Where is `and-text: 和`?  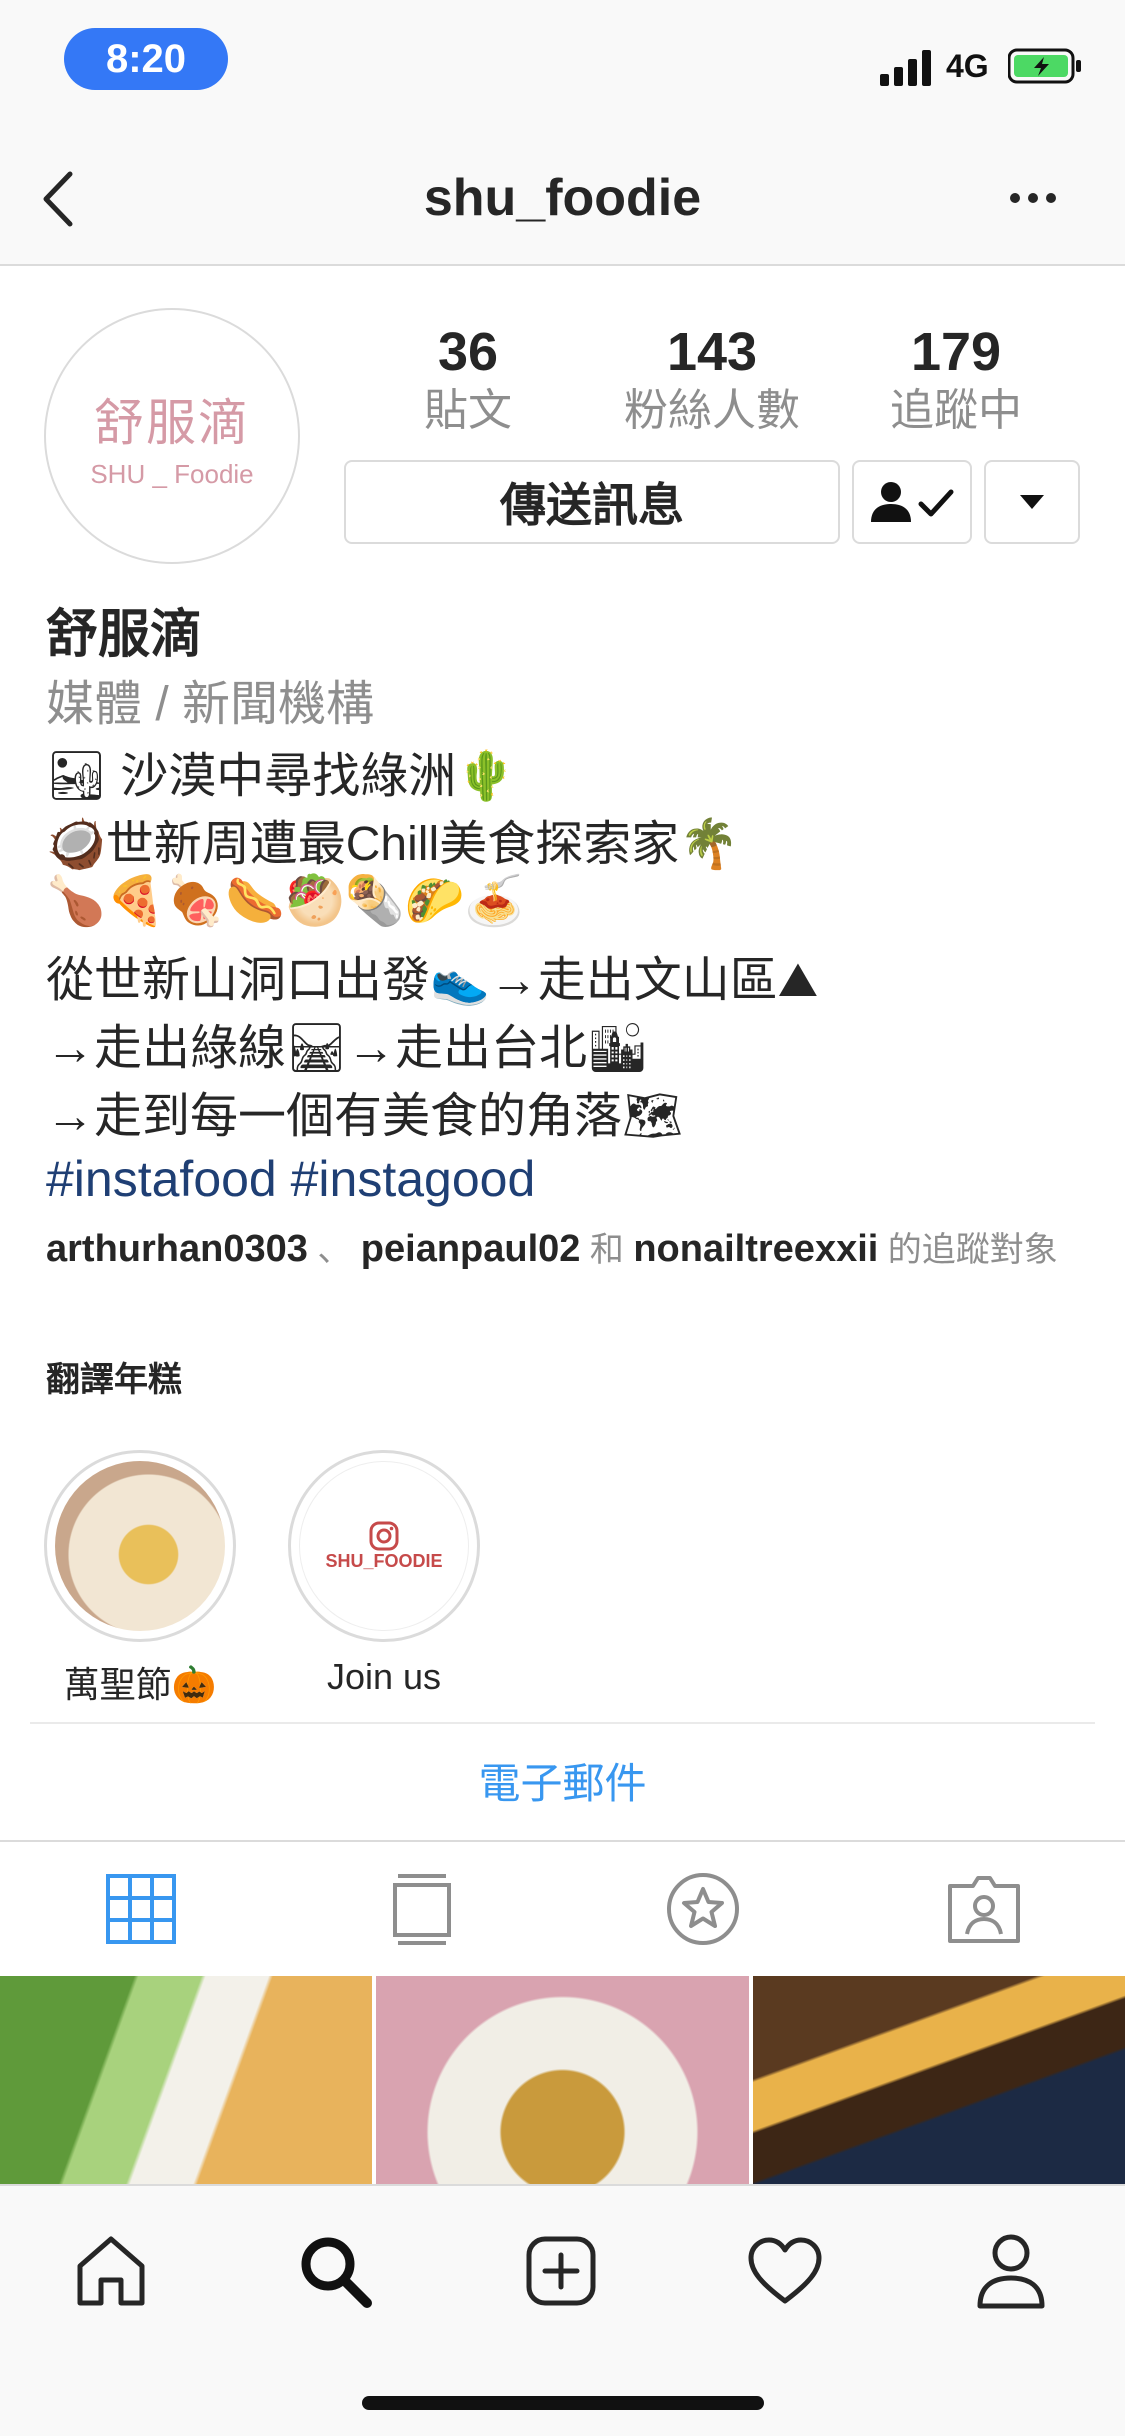 and-text: 和 is located at coordinates (606, 1250).